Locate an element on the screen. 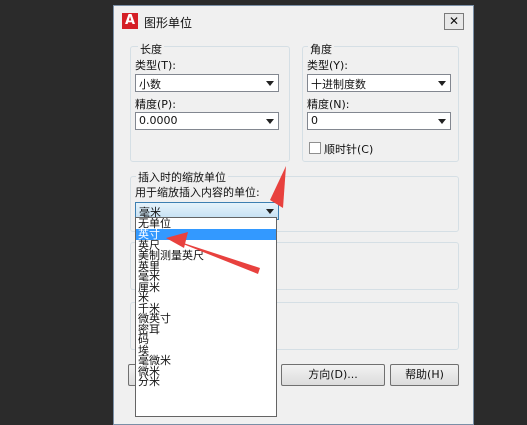 The image size is (527, 425). annotation-arrowhead-left is located at coordinates (177, 240).